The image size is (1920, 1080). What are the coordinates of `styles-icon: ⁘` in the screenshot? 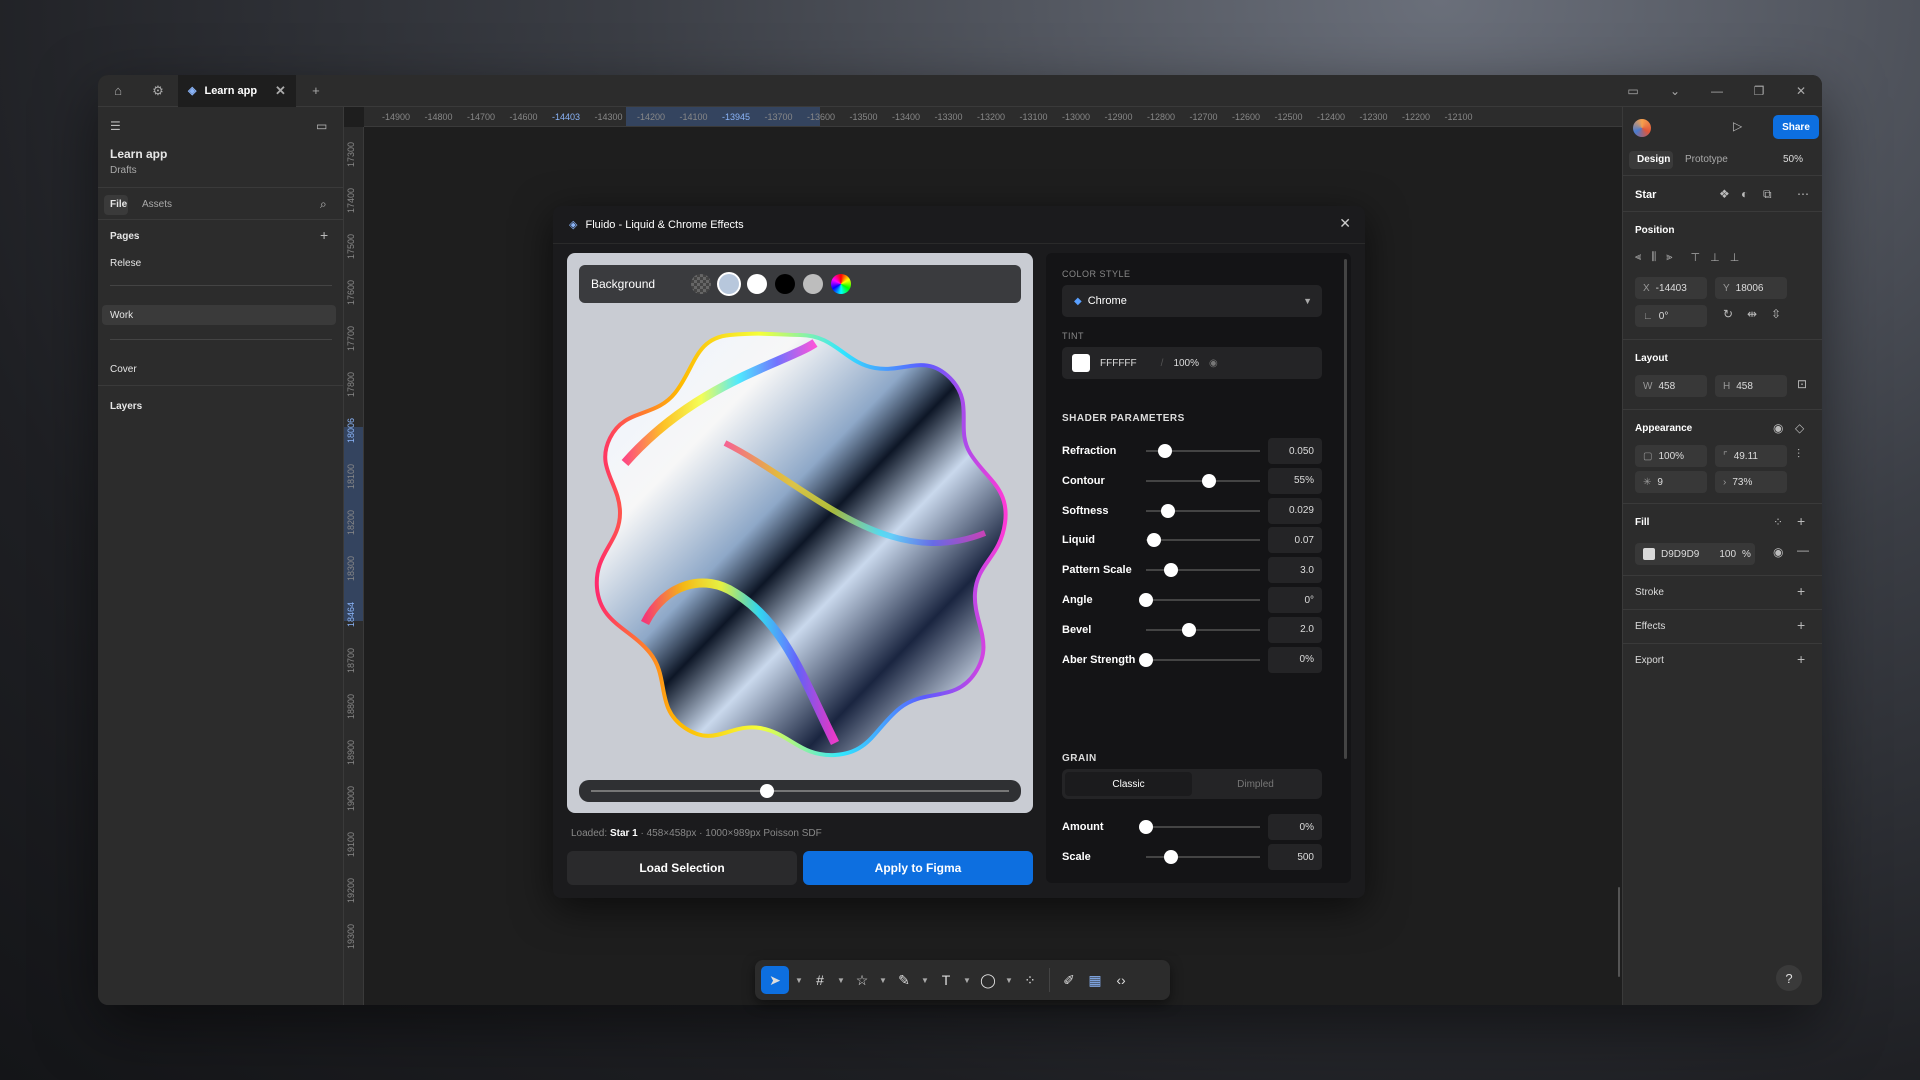 It's located at (1778, 522).